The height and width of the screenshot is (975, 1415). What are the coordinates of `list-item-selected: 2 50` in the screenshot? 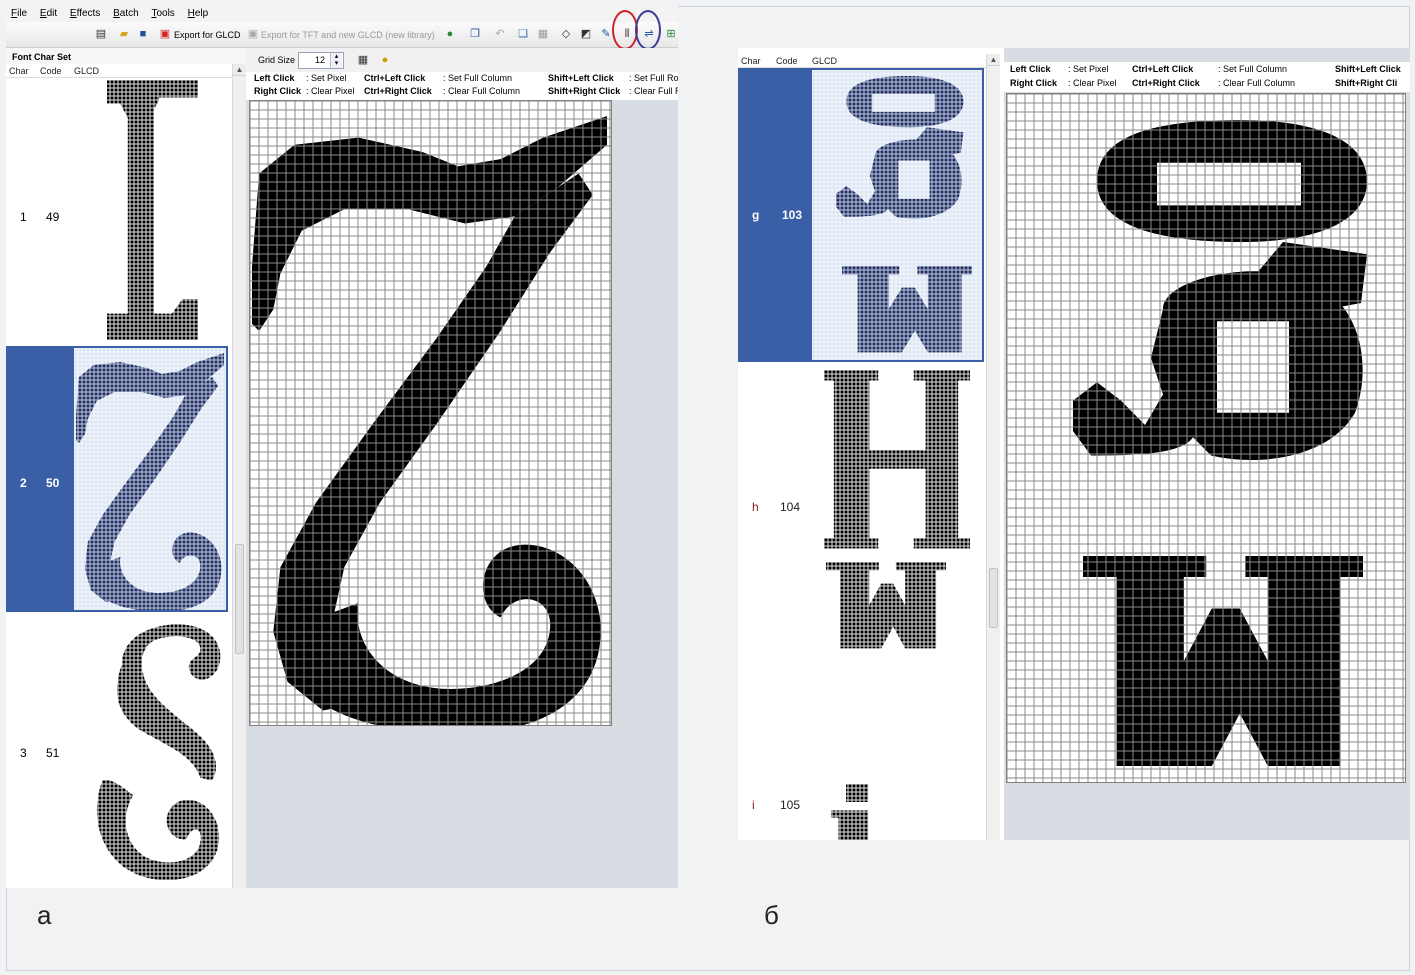 It's located at (117, 479).